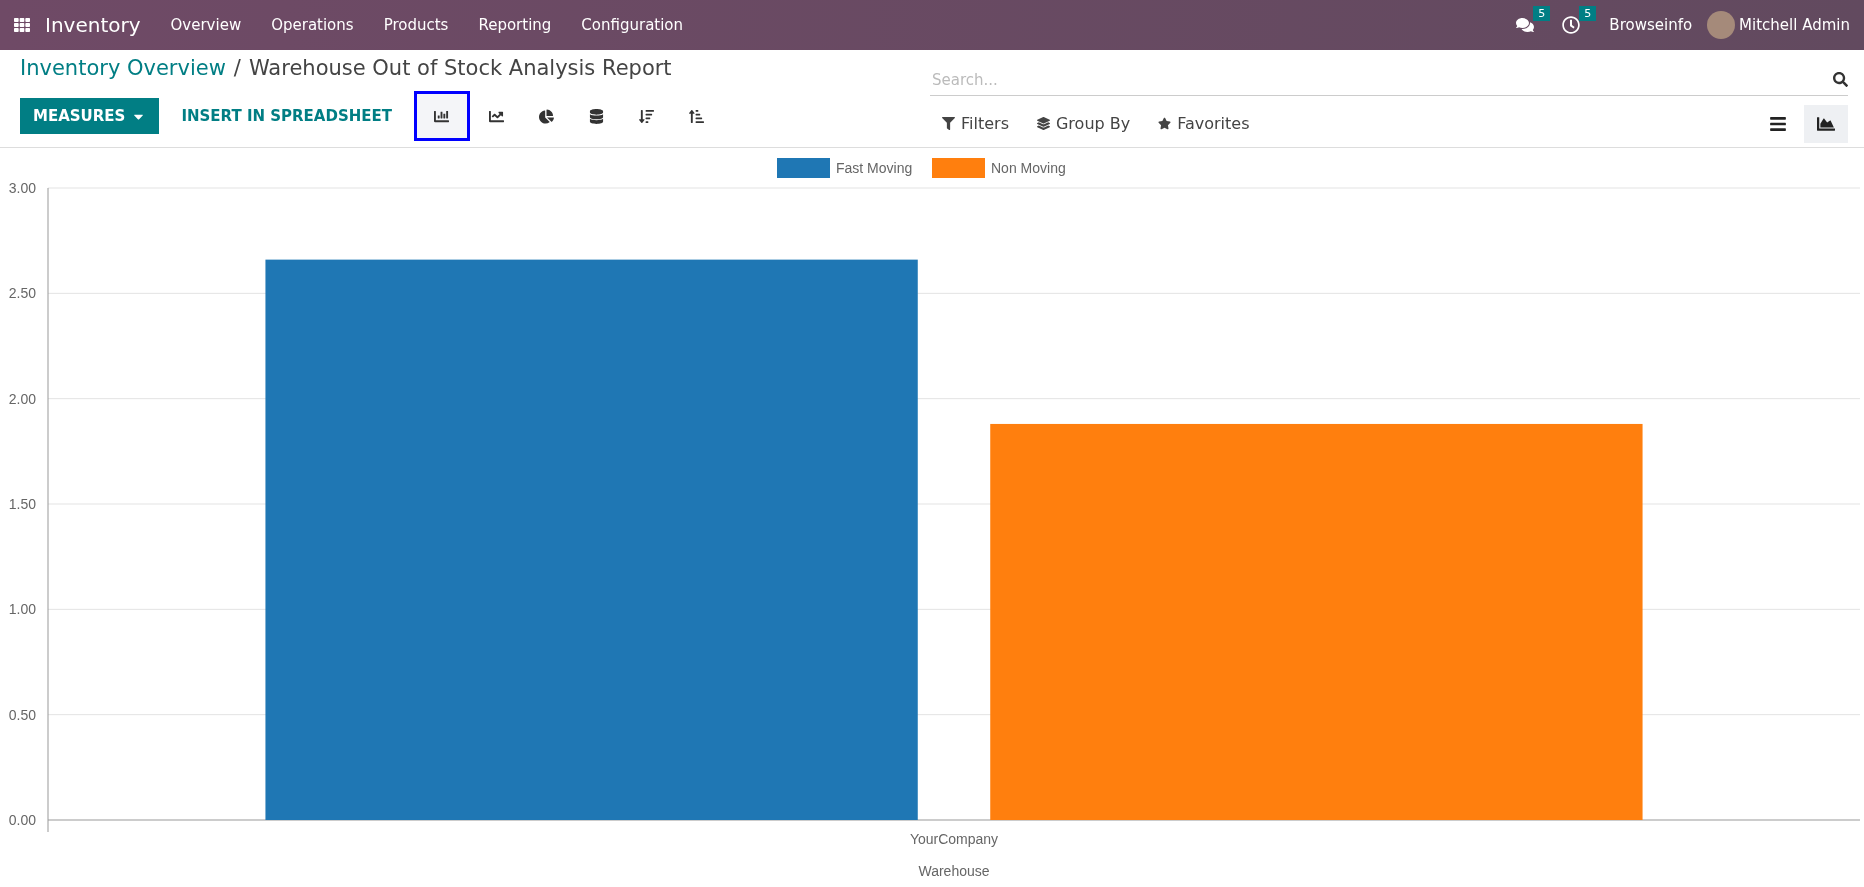  What do you see at coordinates (90, 116) in the screenshot?
I see `measures-button: MEASURES` at bounding box center [90, 116].